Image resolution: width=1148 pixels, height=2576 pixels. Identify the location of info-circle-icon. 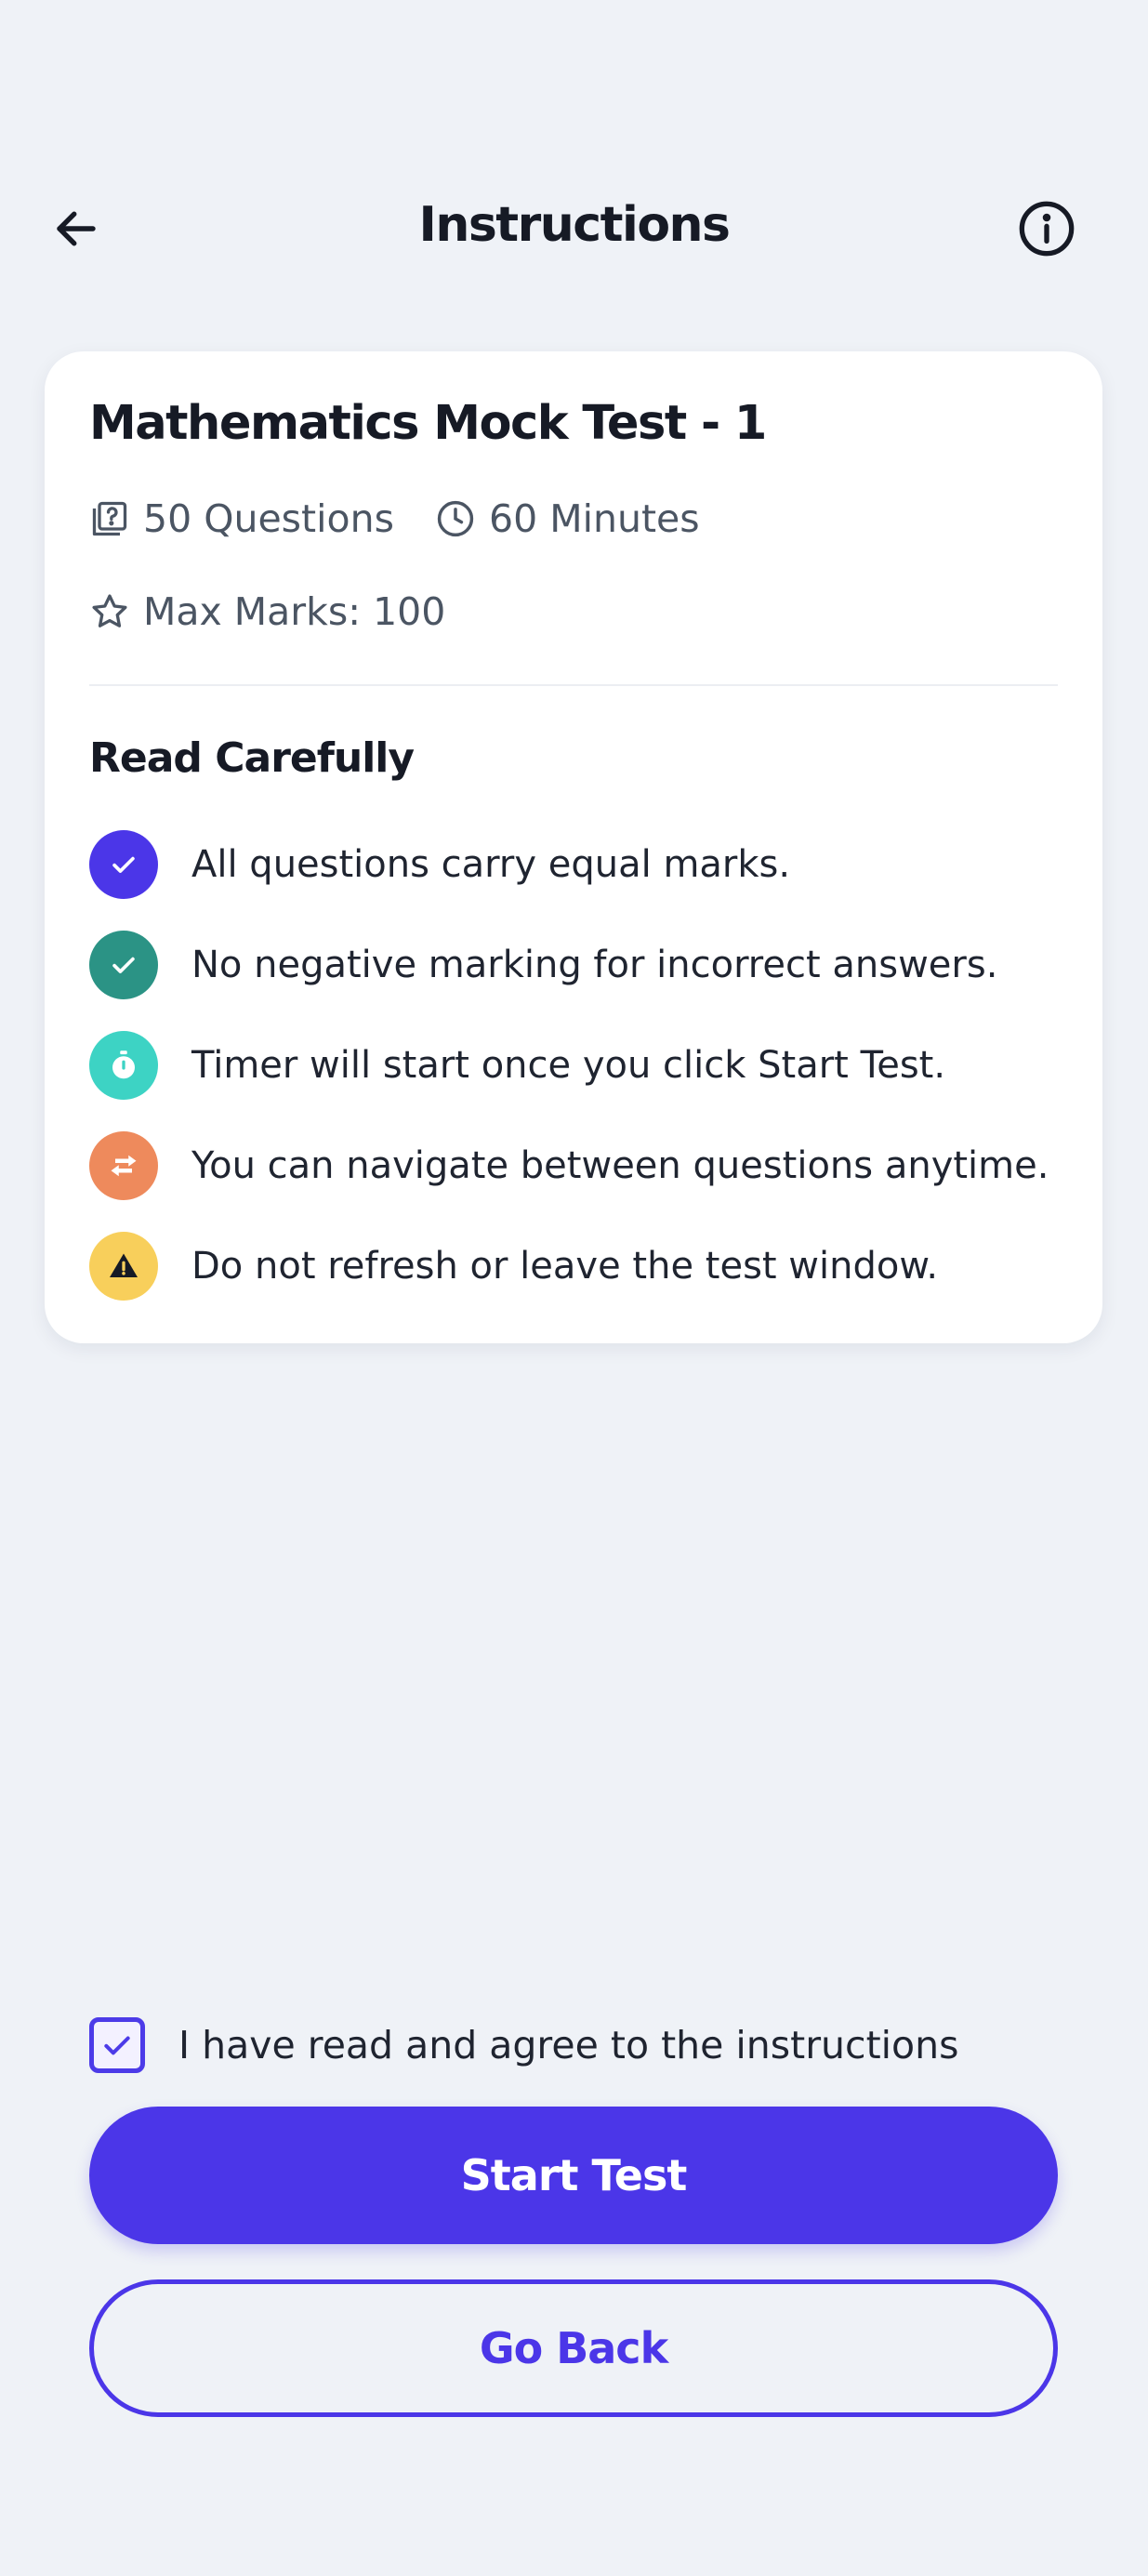
(1047, 229).